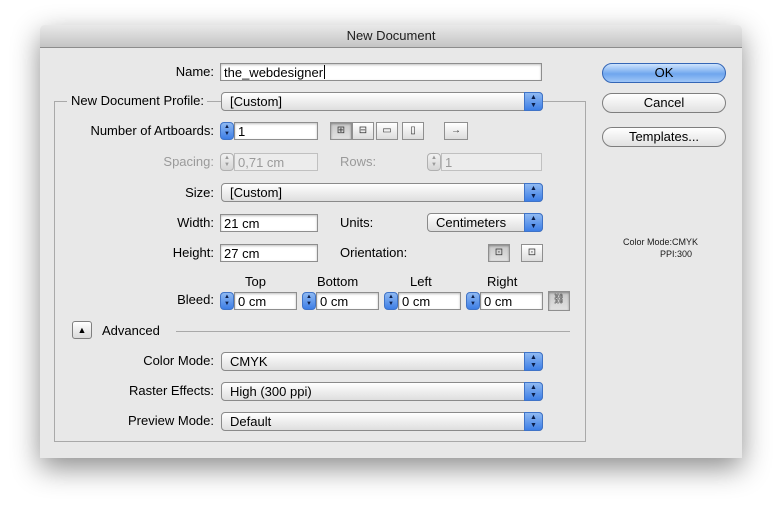  Describe the element at coordinates (338, 281) in the screenshot. I see `bleed-bottom-label: Bottom` at that location.